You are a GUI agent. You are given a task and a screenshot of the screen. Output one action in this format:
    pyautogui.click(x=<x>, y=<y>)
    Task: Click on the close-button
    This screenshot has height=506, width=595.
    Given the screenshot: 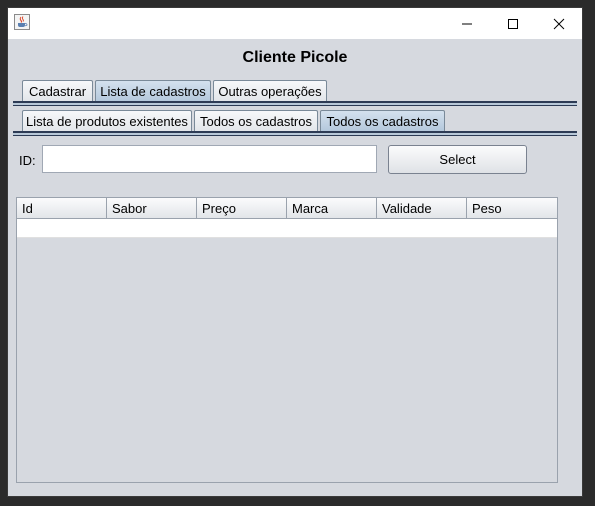 What is the action you would take?
    pyautogui.click(x=559, y=23)
    